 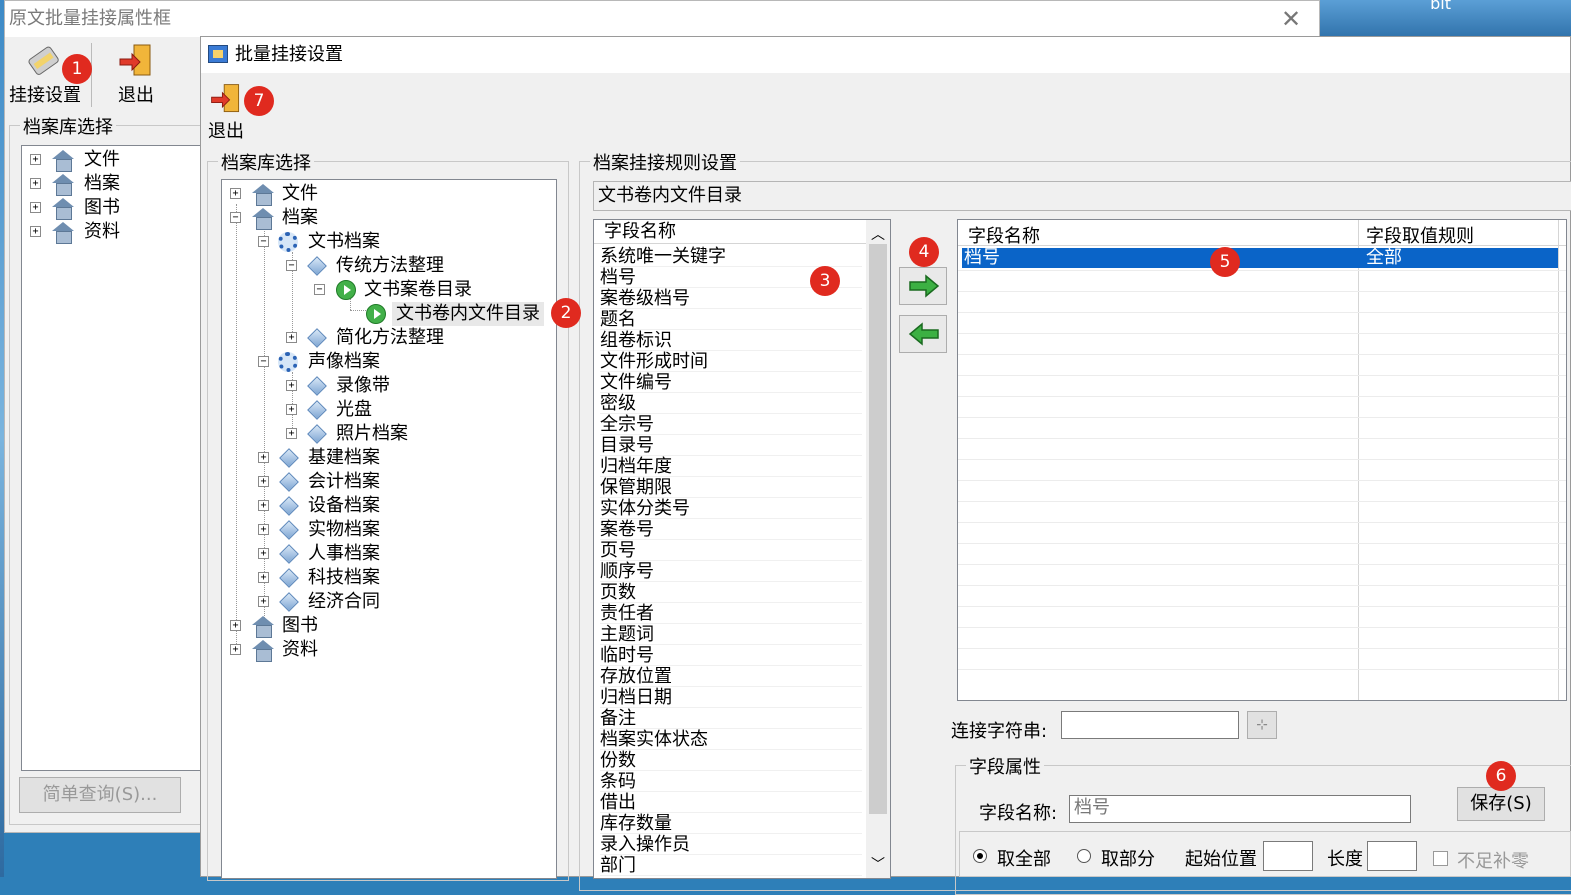 I want to click on table-icon, so click(x=346, y=290).